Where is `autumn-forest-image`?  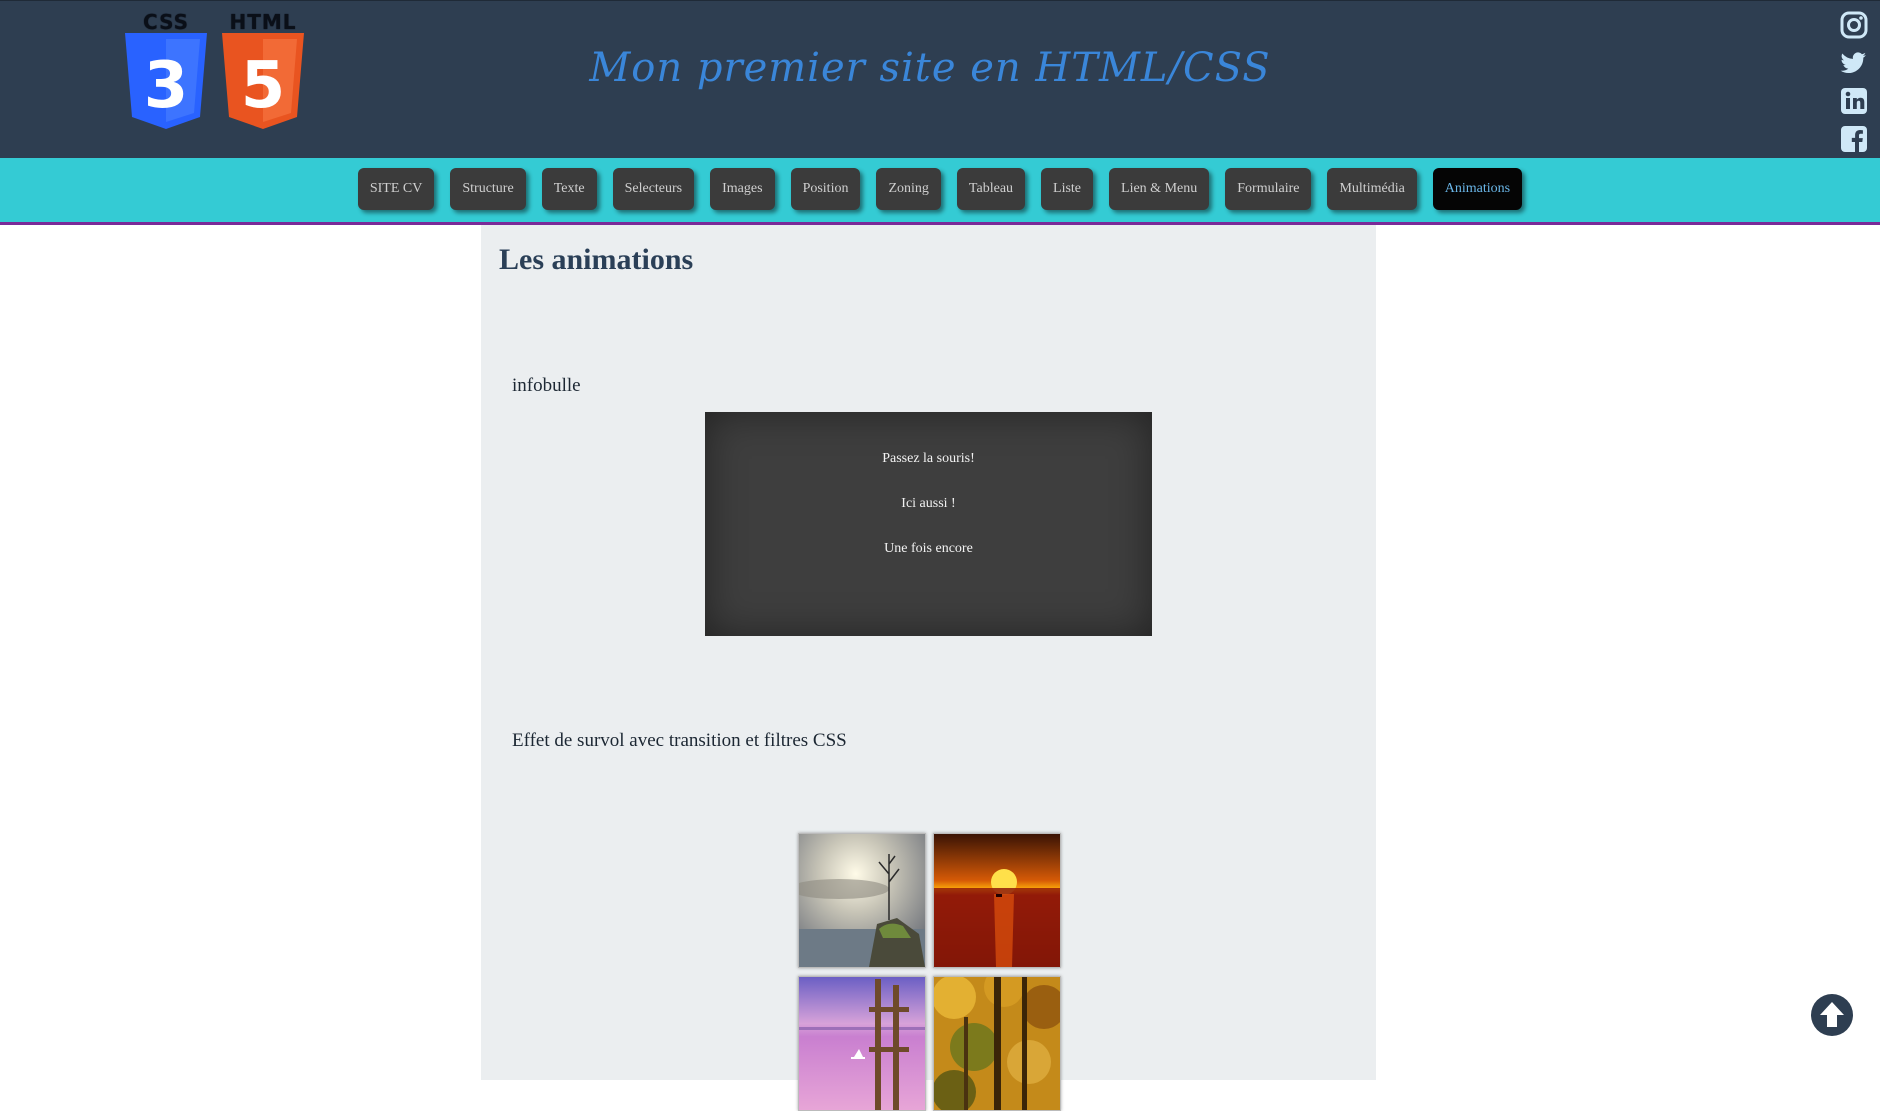 autumn-forest-image is located at coordinates (997, 1043).